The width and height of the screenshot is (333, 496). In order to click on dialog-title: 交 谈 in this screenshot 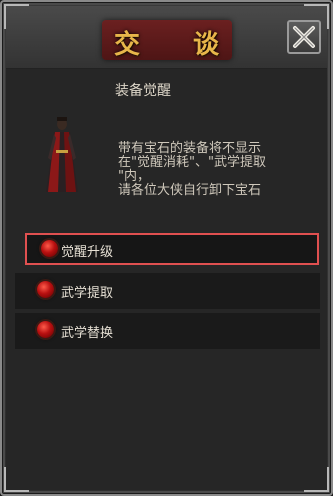, I will do `click(177, 45)`.